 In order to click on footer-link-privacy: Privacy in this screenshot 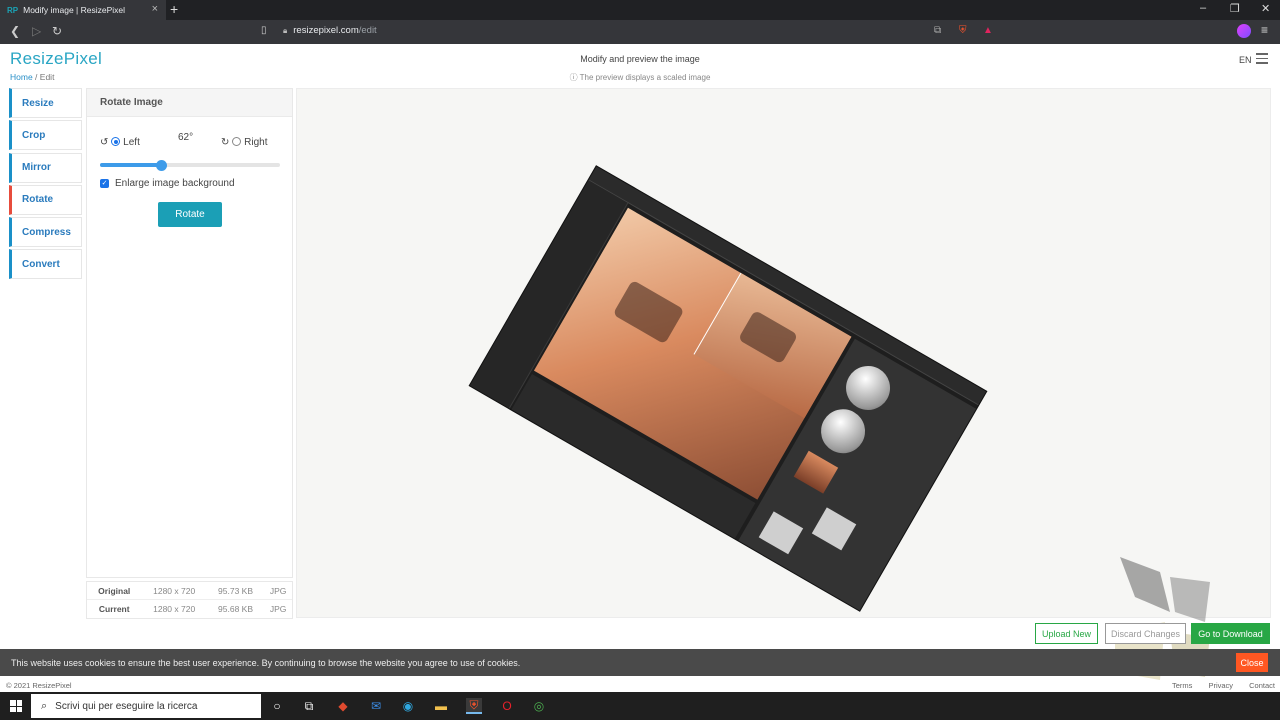, I will do `click(1220, 685)`.